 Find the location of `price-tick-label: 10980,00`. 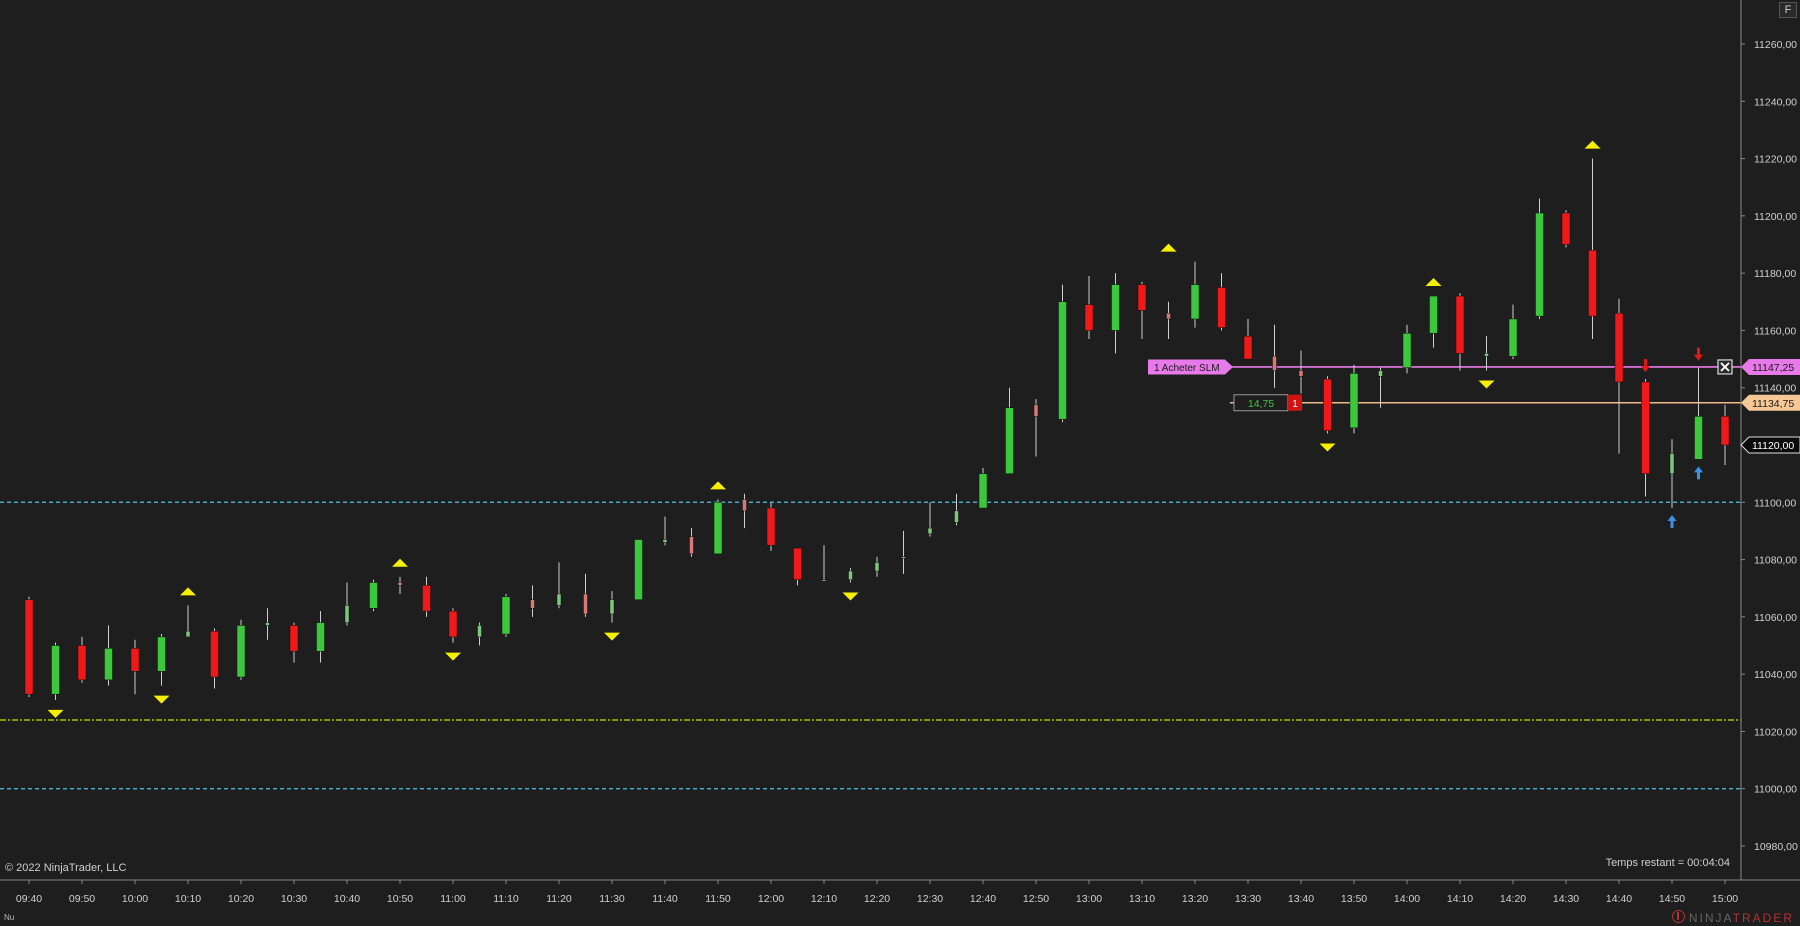

price-tick-label: 10980,00 is located at coordinates (1776, 847).